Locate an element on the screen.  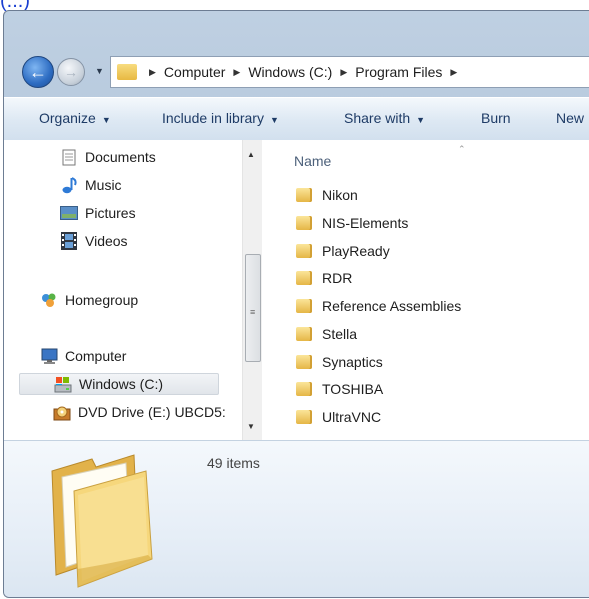
pictures-icon is located at coordinates (69, 213).